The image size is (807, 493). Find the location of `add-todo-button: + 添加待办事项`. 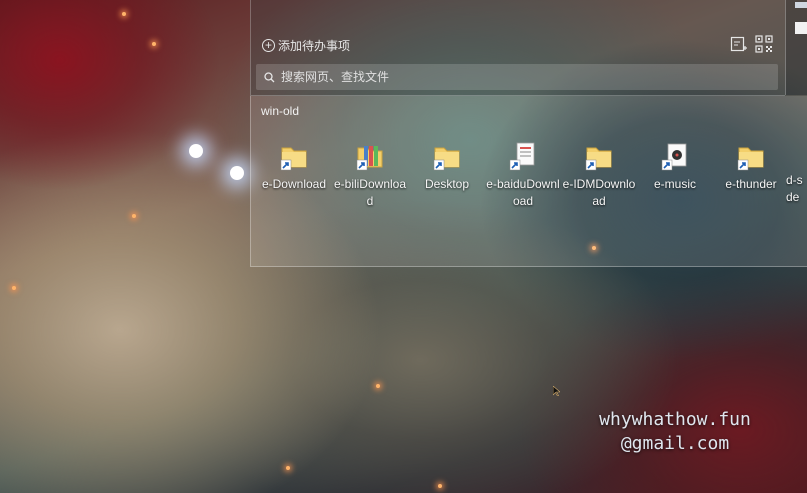

add-todo-button: + 添加待办事项 is located at coordinates (306, 45).